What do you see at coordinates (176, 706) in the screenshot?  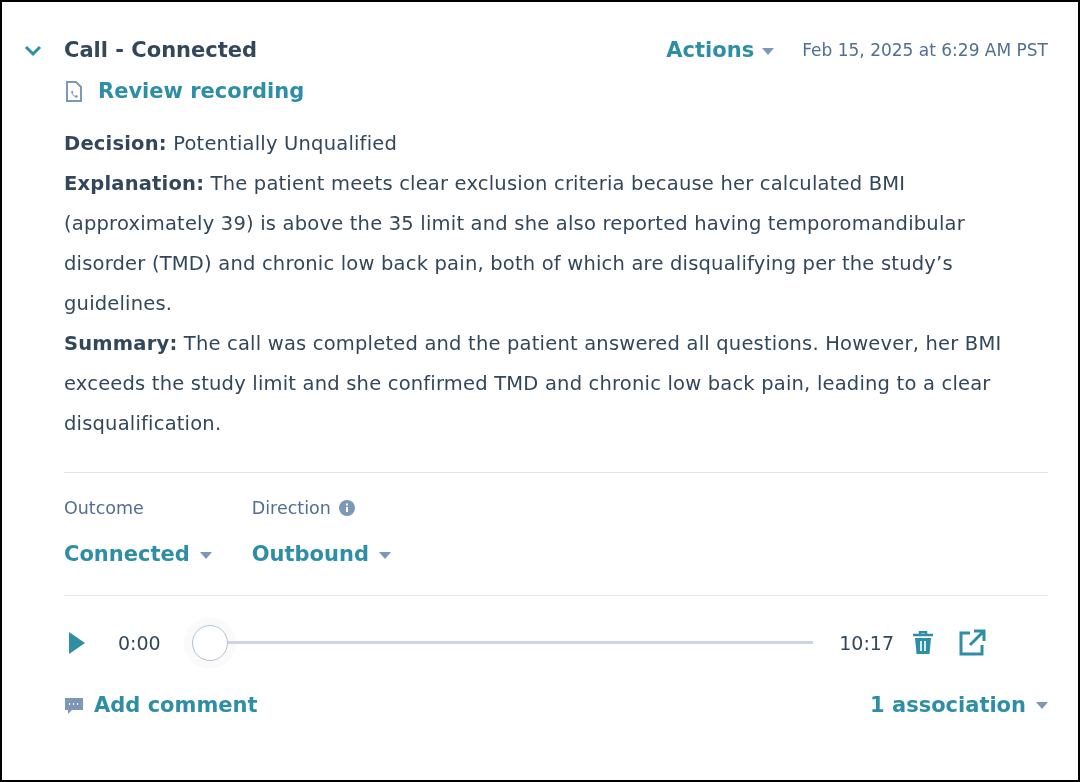 I see `add-comment-link: Add comment` at bounding box center [176, 706].